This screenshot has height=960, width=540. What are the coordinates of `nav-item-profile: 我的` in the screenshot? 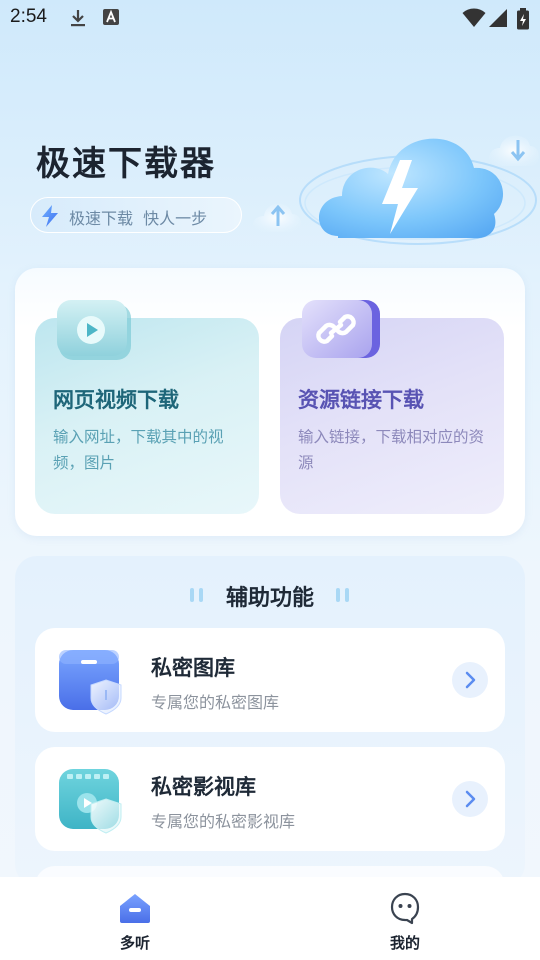 It's located at (405, 922).